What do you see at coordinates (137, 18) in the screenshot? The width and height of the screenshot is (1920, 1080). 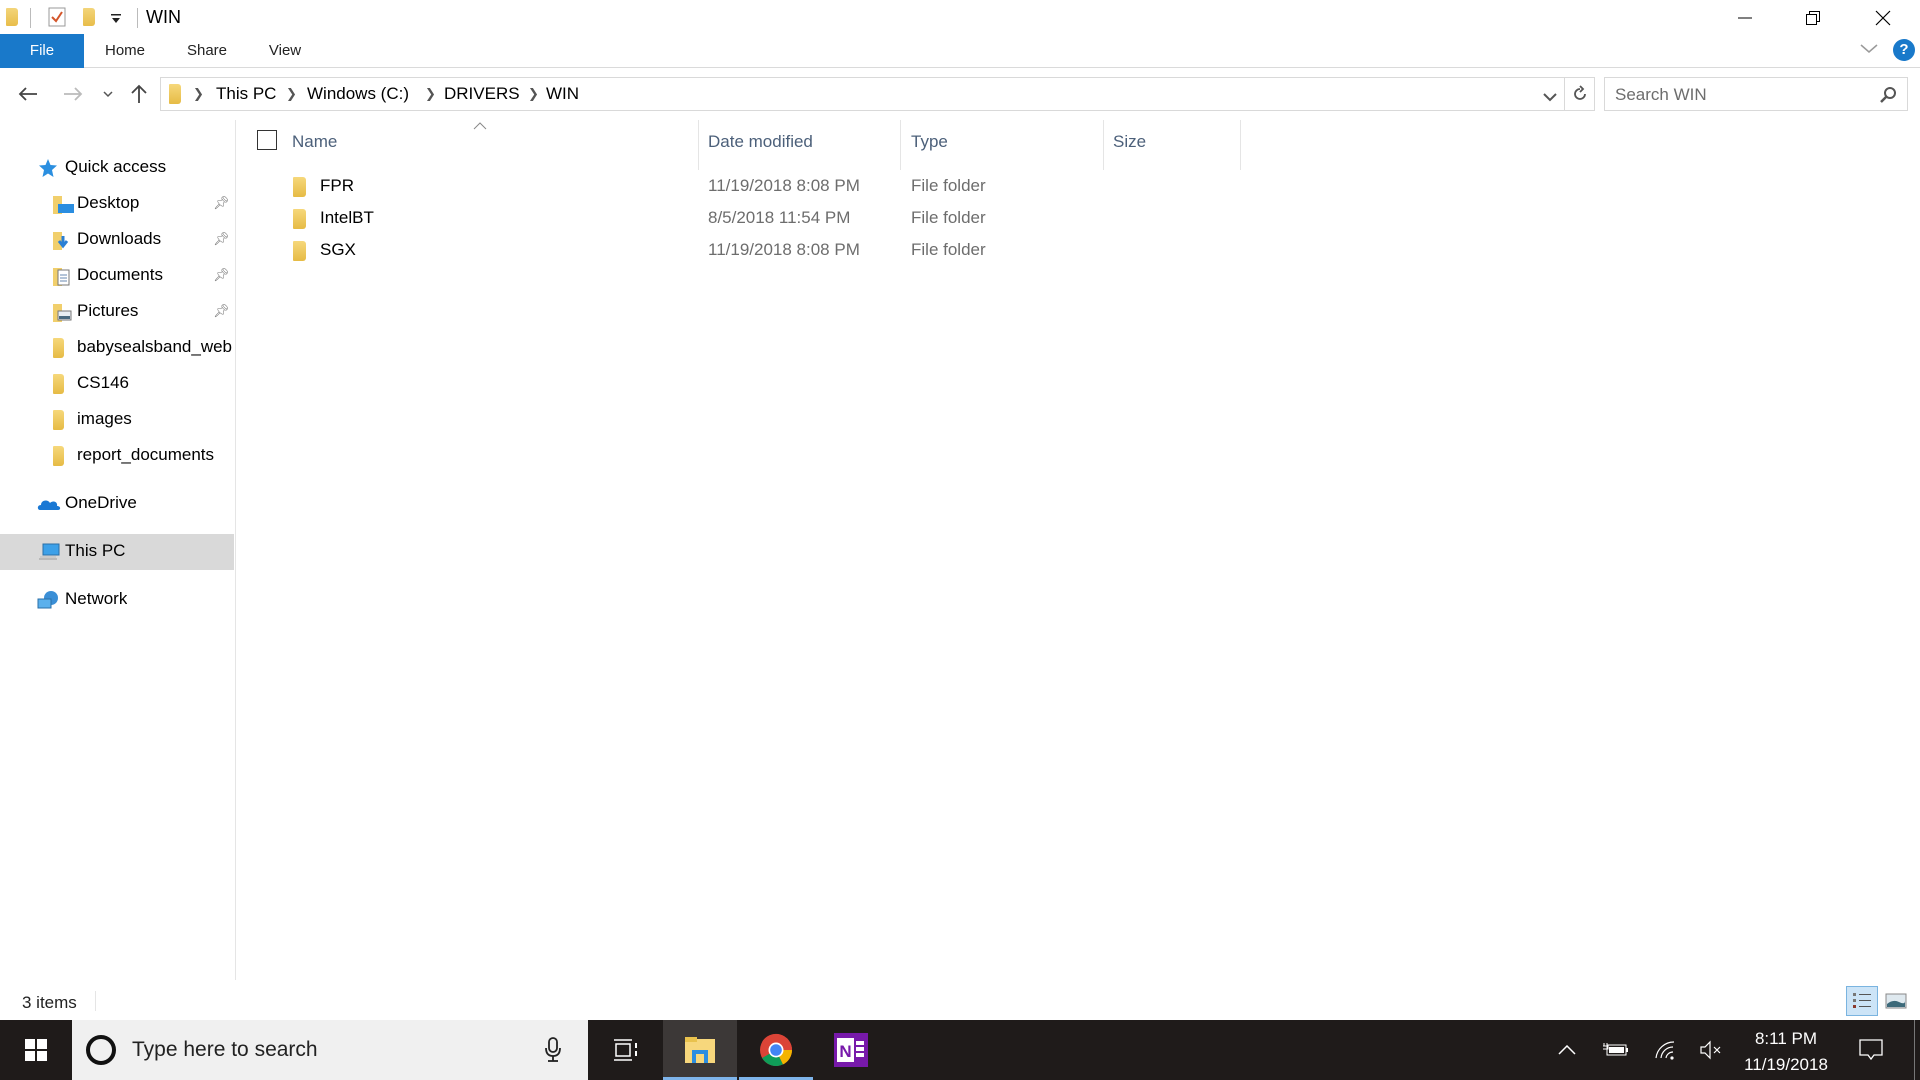 I see `divider` at bounding box center [137, 18].